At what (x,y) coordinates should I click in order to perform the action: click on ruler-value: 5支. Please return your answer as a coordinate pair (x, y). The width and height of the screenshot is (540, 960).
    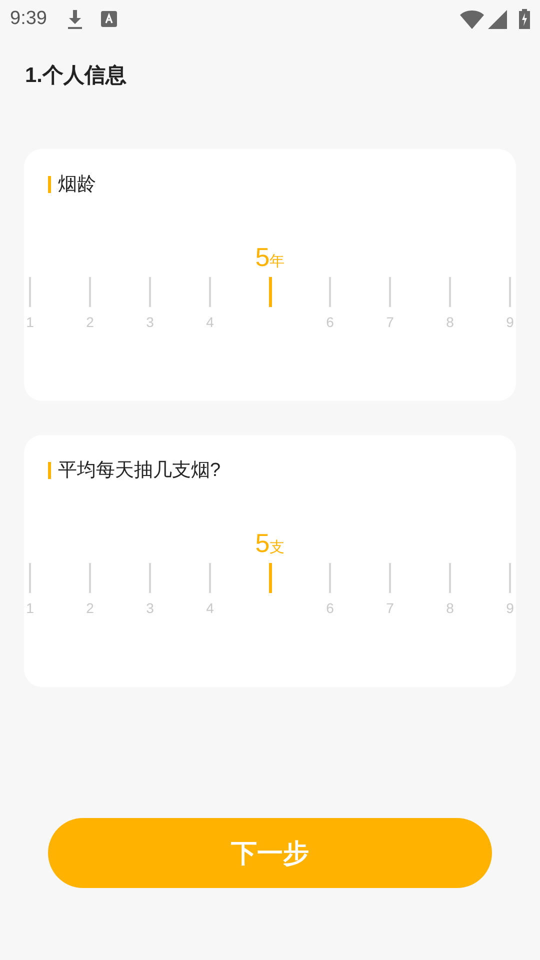
    Looking at the image, I should click on (270, 543).